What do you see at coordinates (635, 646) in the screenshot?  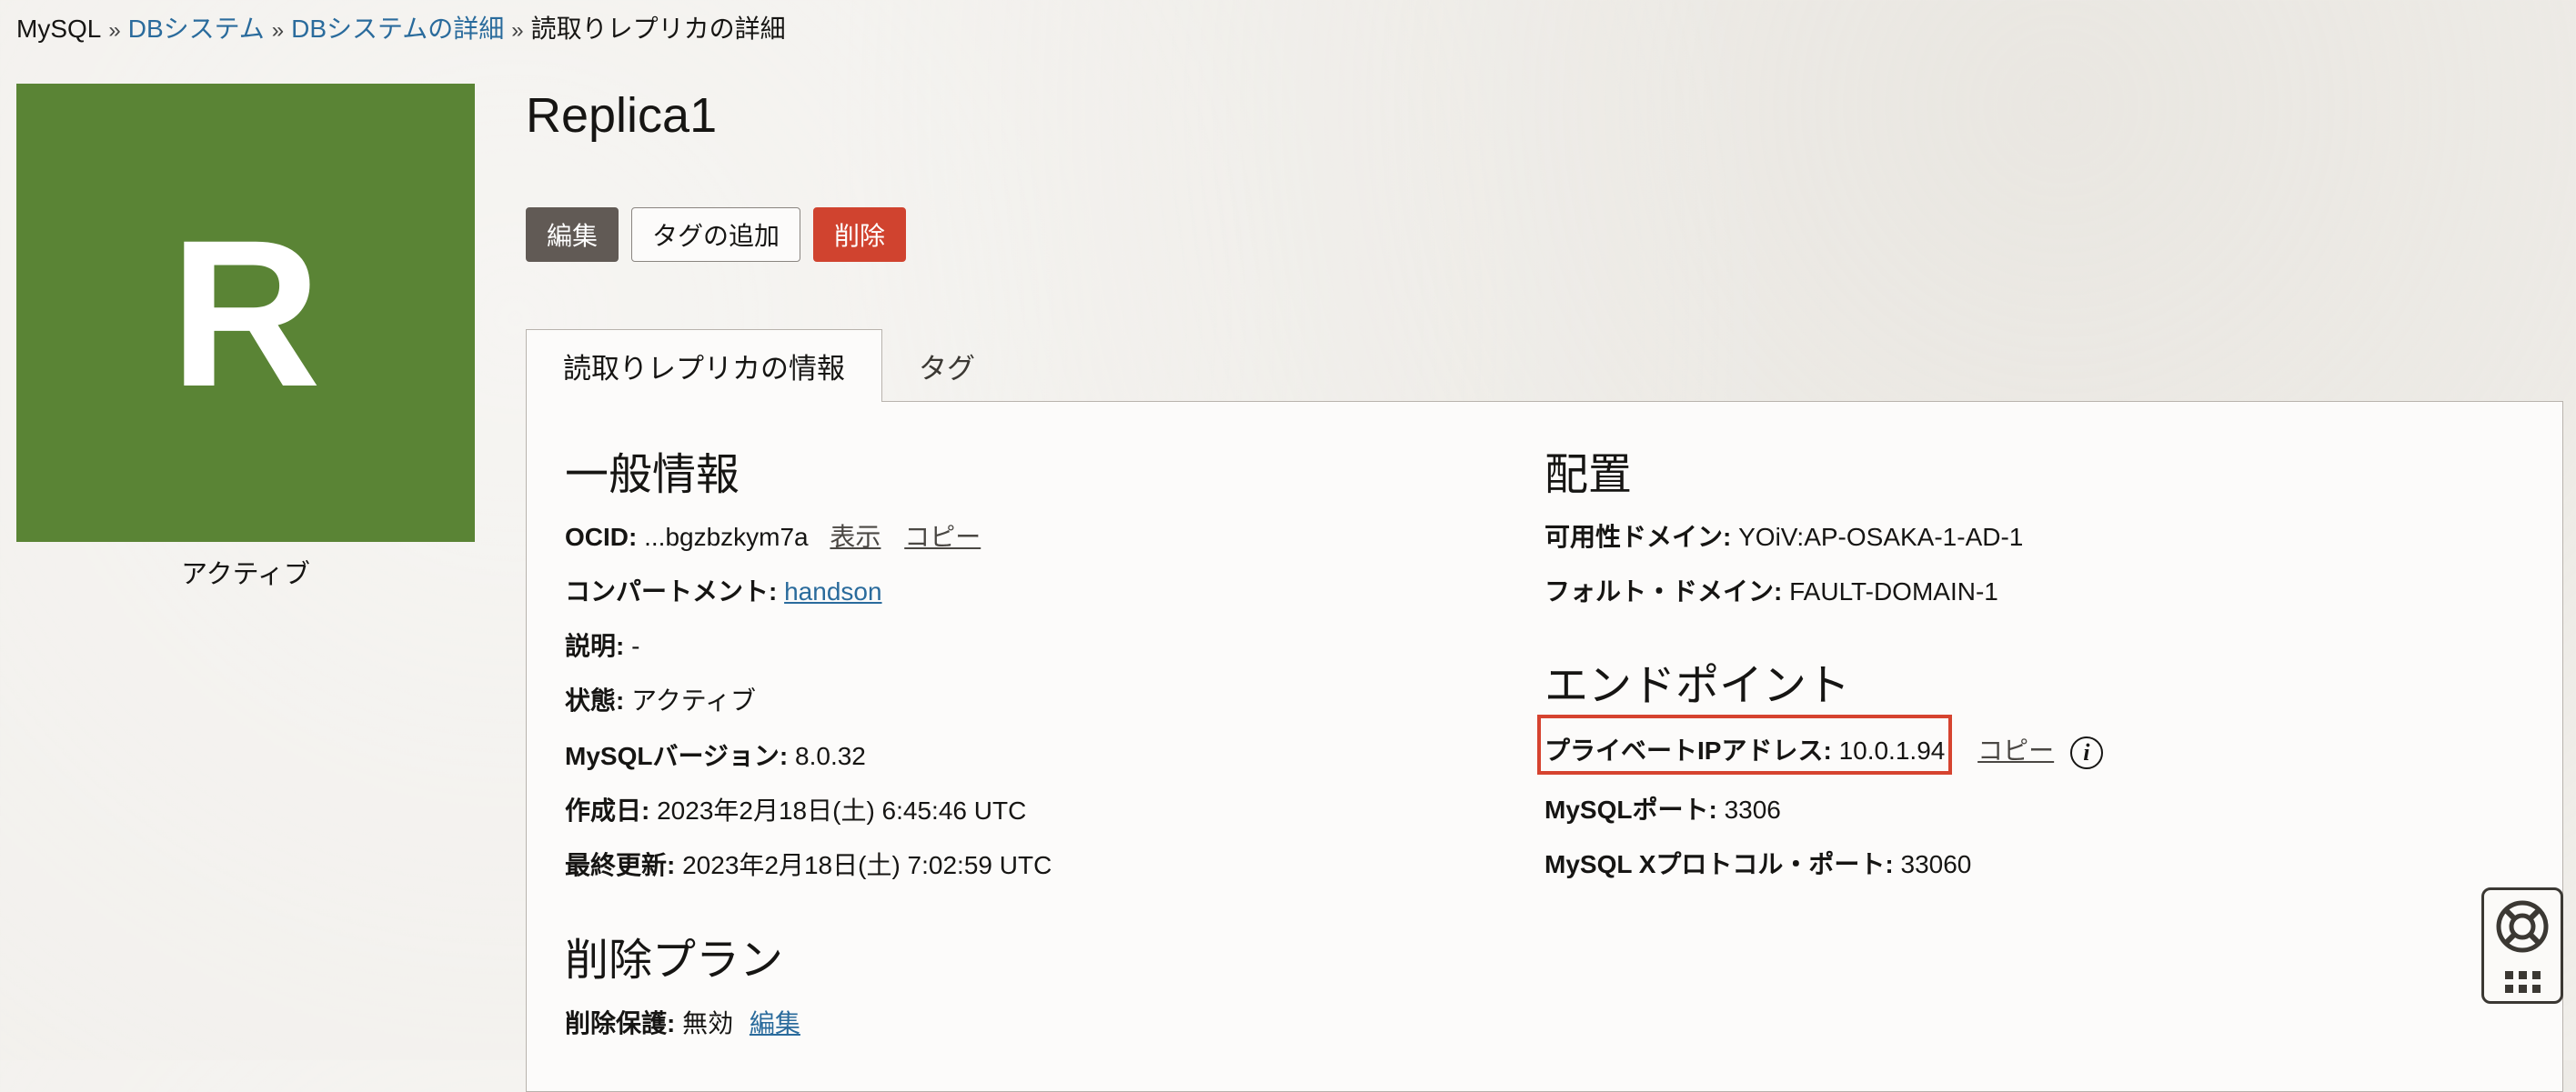 I see `description-value: -` at bounding box center [635, 646].